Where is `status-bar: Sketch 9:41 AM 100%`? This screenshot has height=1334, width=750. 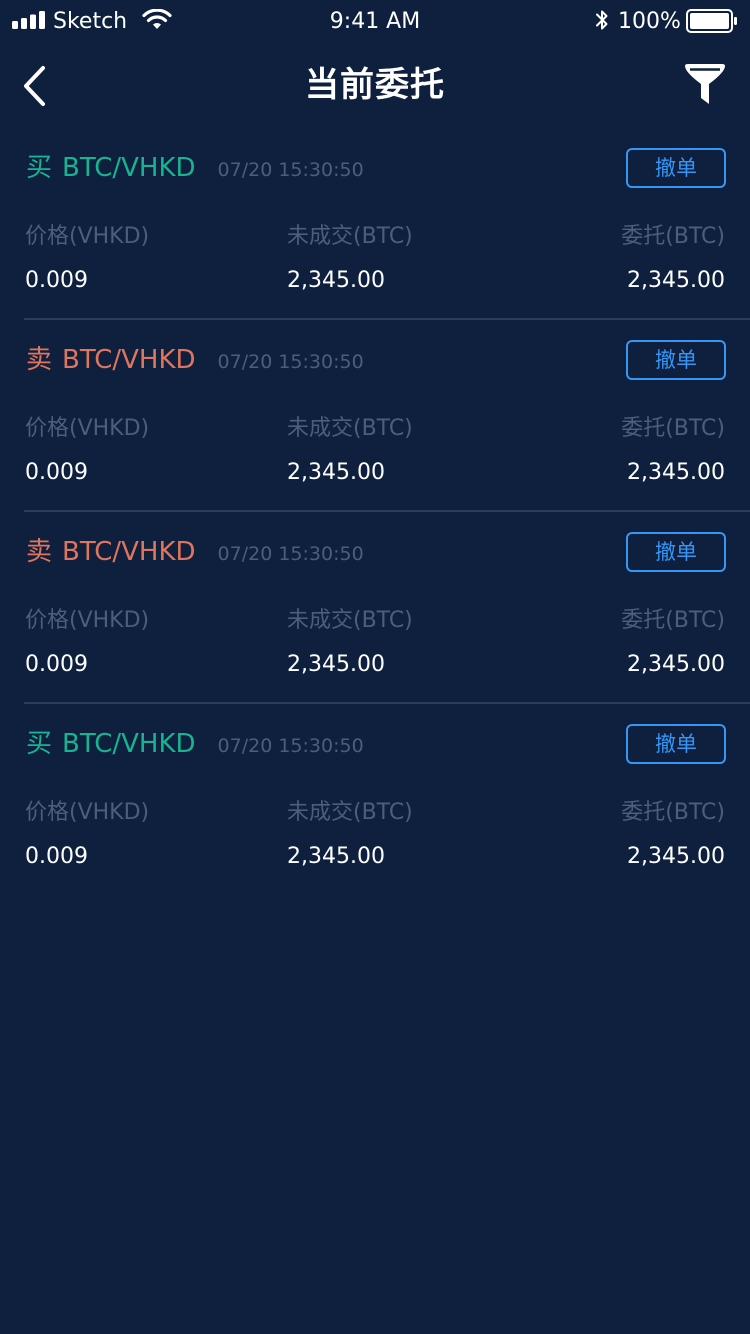
status-bar: Sketch 9:41 AM 100% is located at coordinates (375, 22).